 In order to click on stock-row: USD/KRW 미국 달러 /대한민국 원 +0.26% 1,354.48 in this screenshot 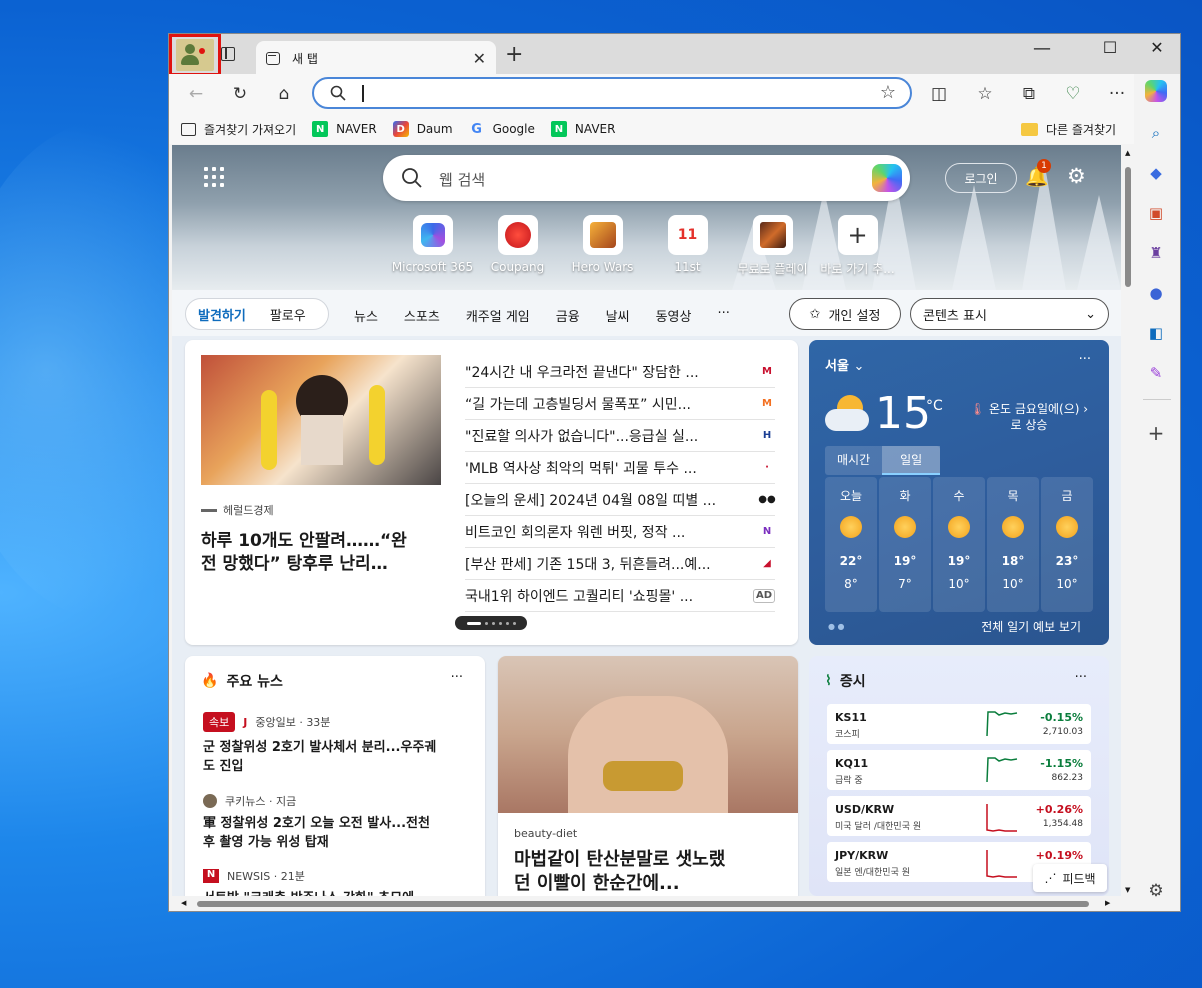, I will do `click(959, 816)`.